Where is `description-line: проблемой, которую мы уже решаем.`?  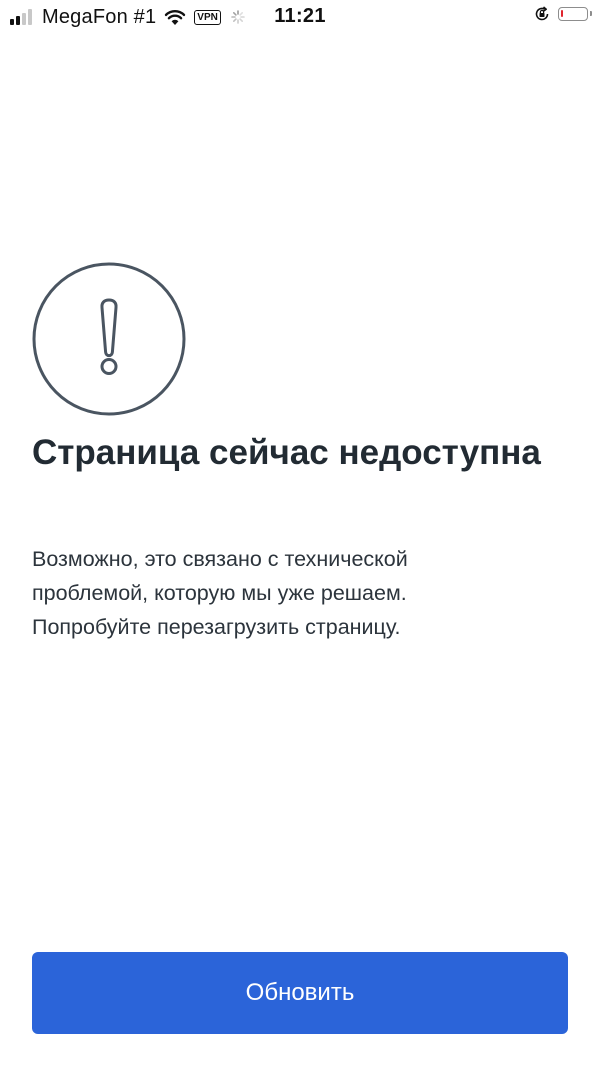 description-line: проблемой, которую мы уже решаем. is located at coordinates (219, 593).